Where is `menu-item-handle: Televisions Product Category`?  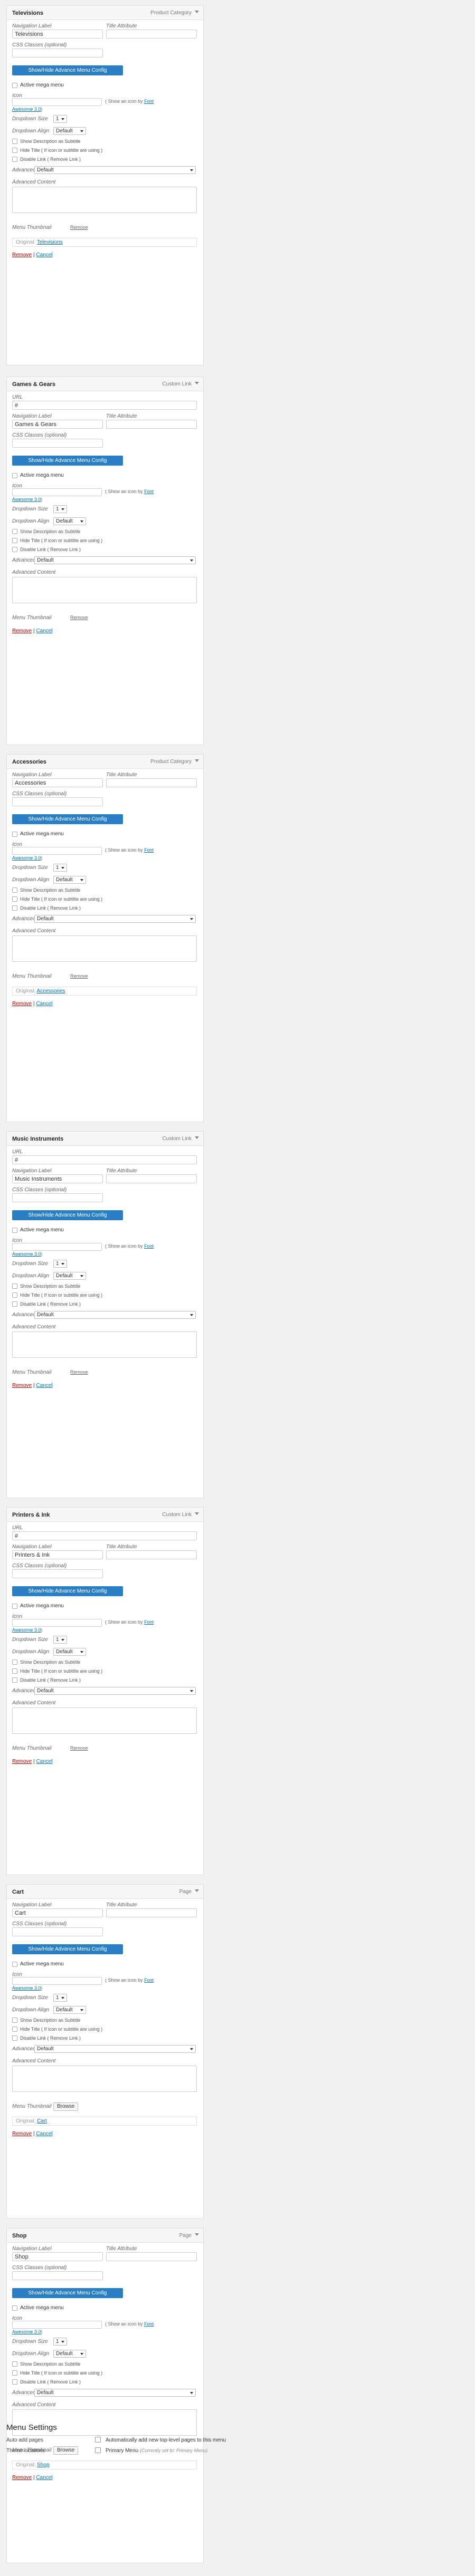
menu-item-handle: Televisions Product Category is located at coordinates (105, 13).